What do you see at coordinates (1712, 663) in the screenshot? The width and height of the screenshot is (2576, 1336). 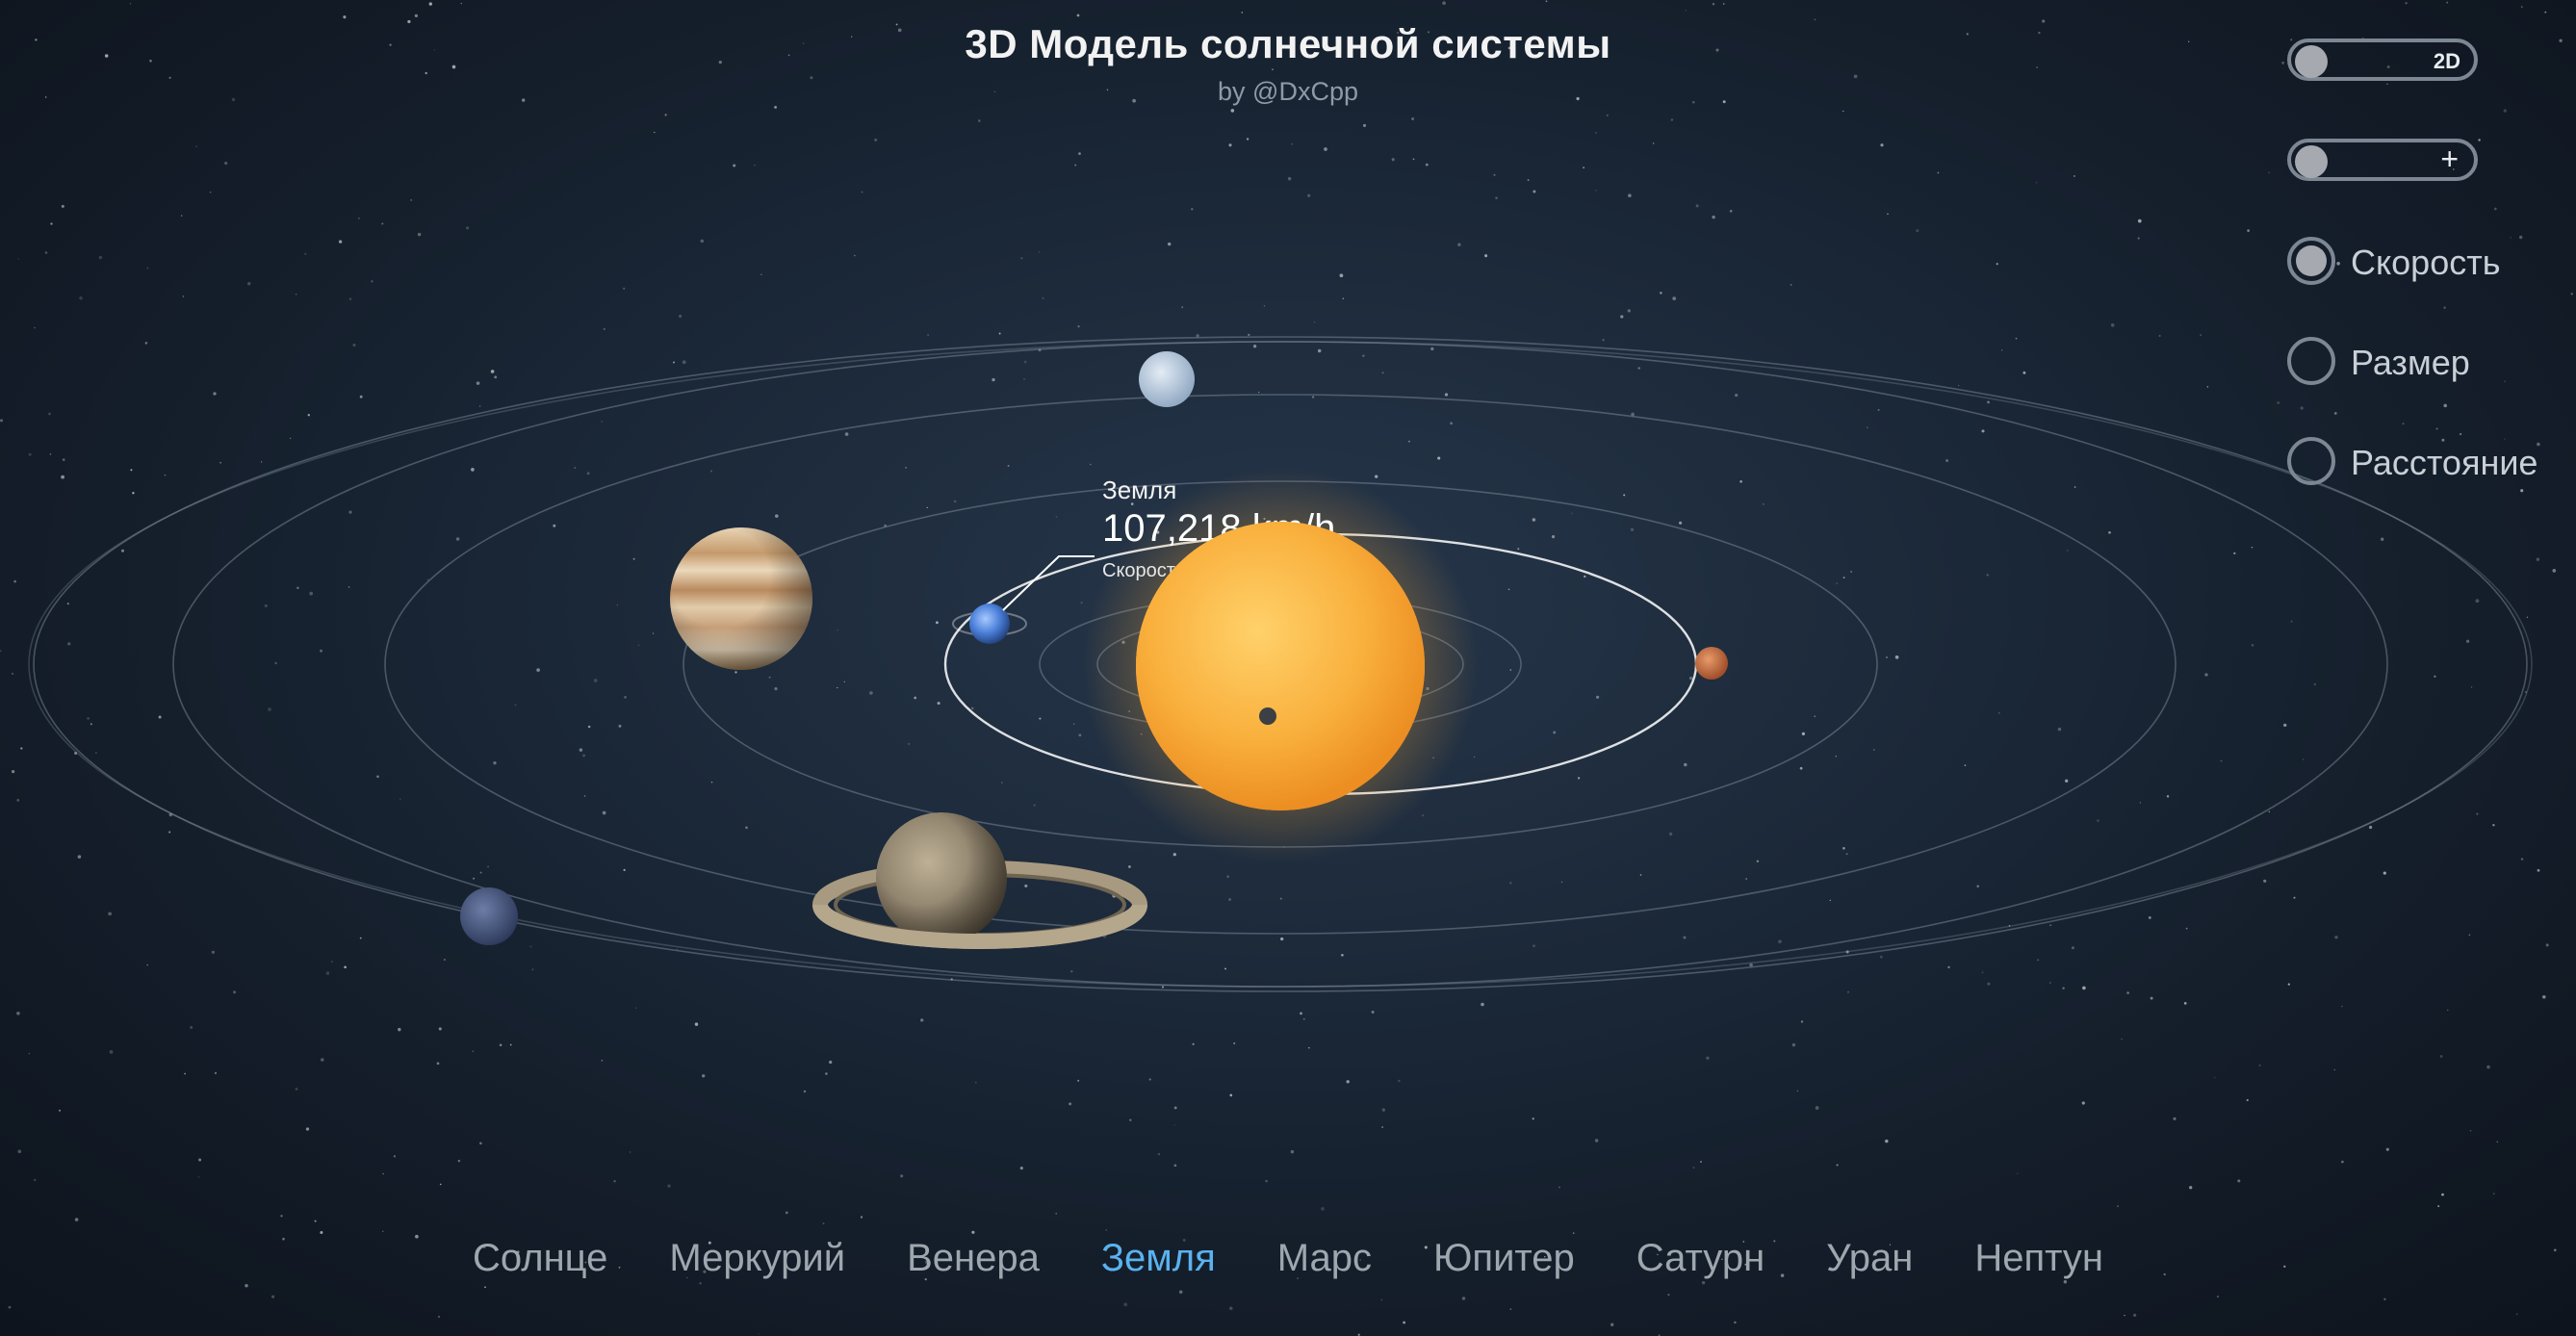 I see `mars-planet` at bounding box center [1712, 663].